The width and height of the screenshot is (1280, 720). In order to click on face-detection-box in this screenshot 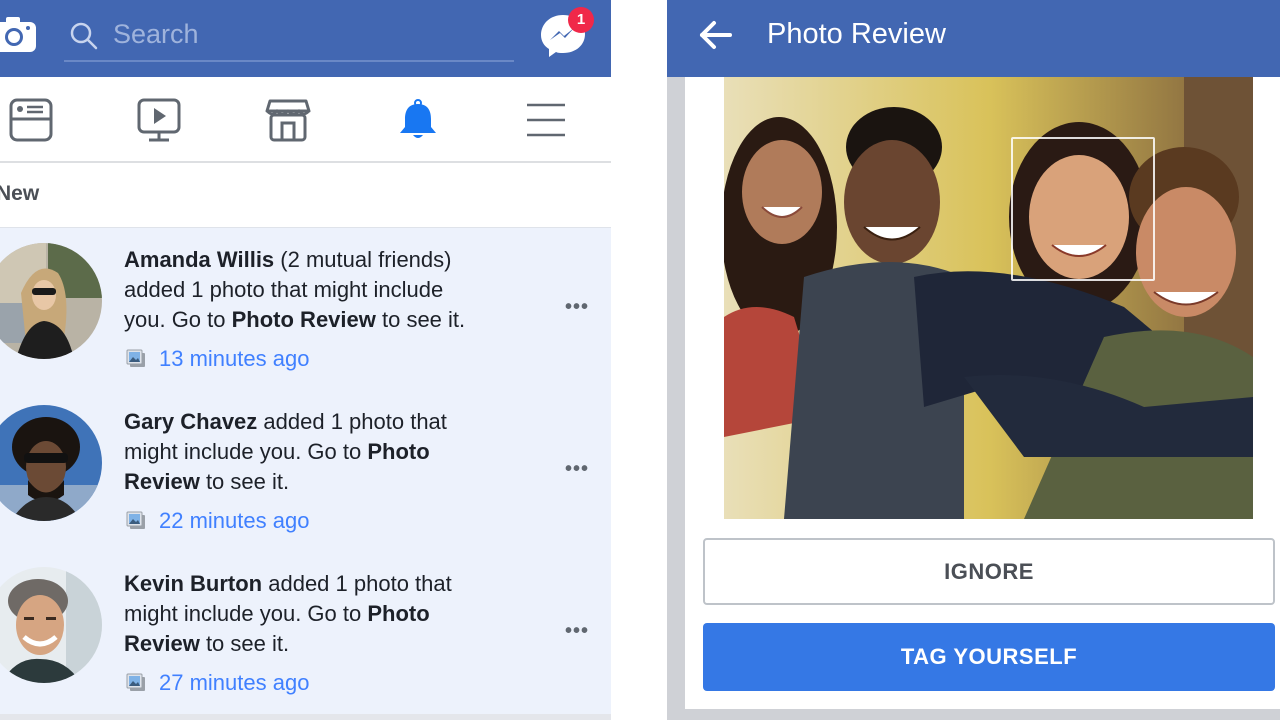, I will do `click(1083, 209)`.